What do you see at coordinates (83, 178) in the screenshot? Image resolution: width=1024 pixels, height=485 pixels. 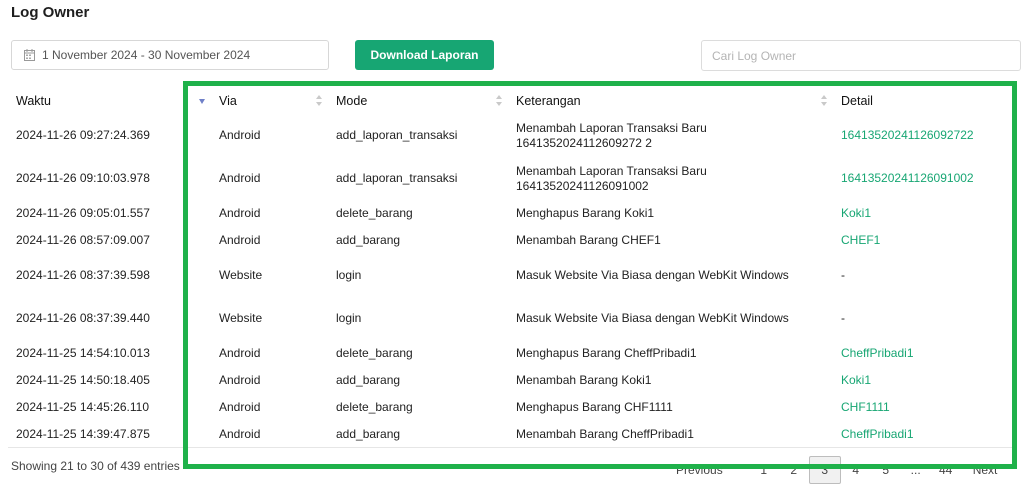 I see `cell-waktu: 2024-11-26 09:10:03.978` at bounding box center [83, 178].